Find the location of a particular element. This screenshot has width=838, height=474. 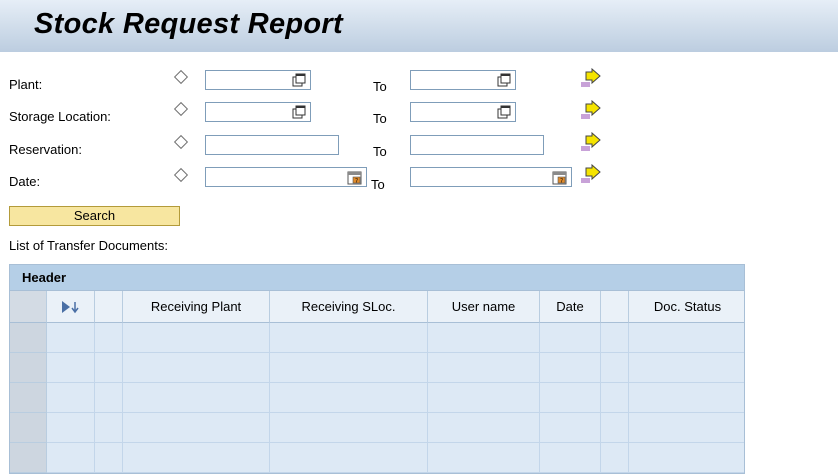

plant-label: Plant: is located at coordinates (26, 84).